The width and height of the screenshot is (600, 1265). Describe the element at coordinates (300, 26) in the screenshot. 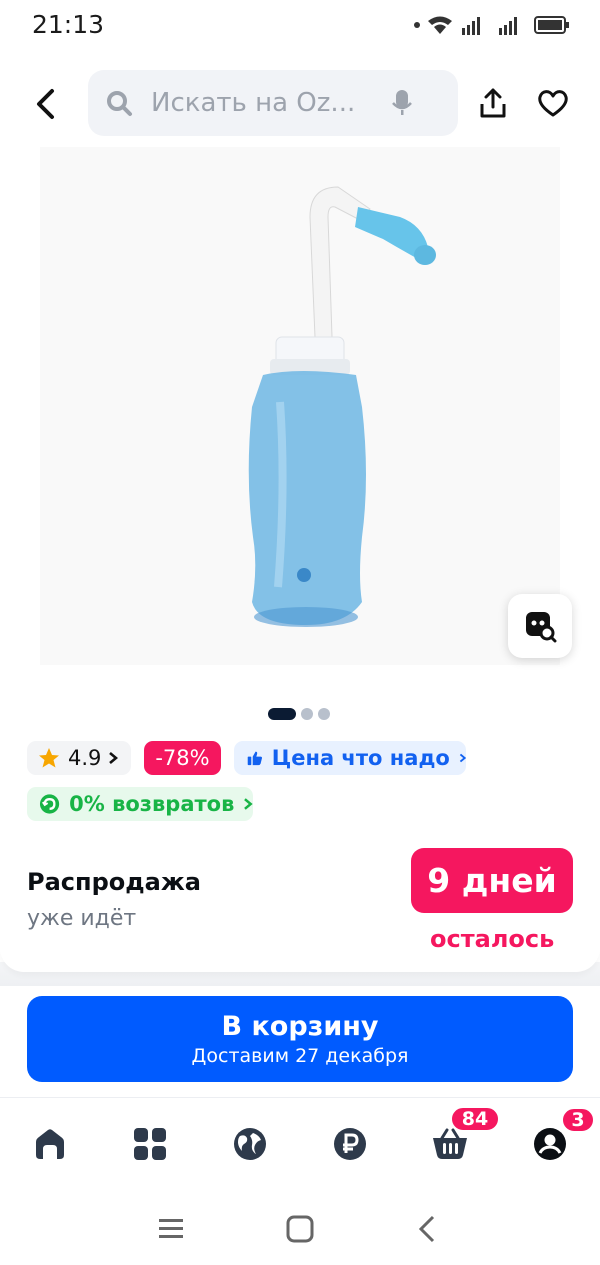

I see `status-bar: 21:13` at that location.